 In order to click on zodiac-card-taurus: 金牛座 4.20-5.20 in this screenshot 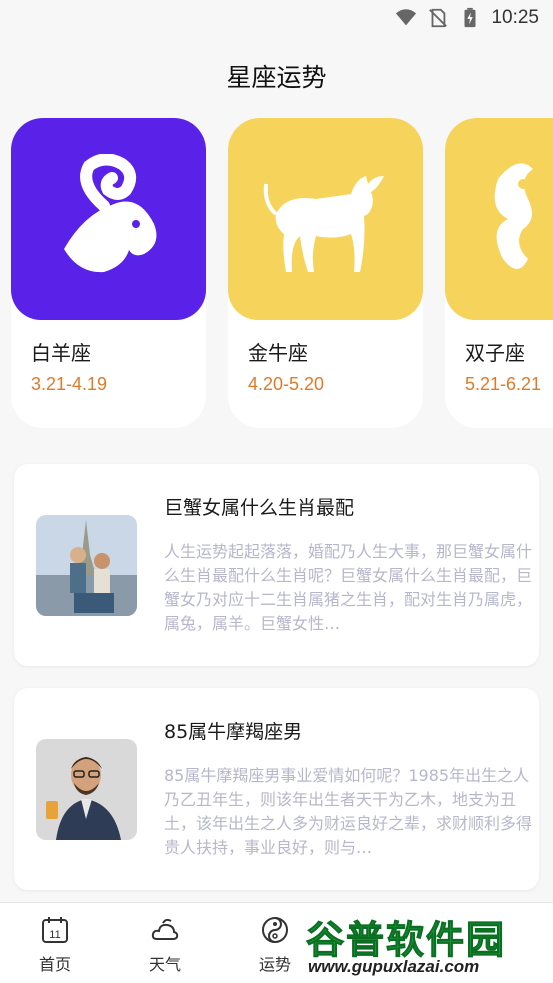, I will do `click(325, 273)`.